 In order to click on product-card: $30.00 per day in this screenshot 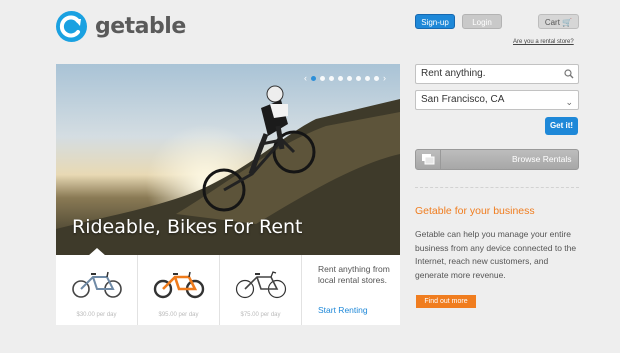, I will do `click(97, 290)`.